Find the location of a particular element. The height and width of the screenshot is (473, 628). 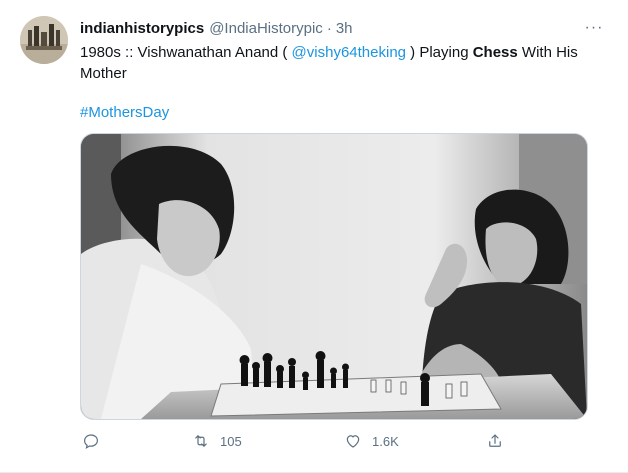

retweet-button: 105 is located at coordinates (217, 441).